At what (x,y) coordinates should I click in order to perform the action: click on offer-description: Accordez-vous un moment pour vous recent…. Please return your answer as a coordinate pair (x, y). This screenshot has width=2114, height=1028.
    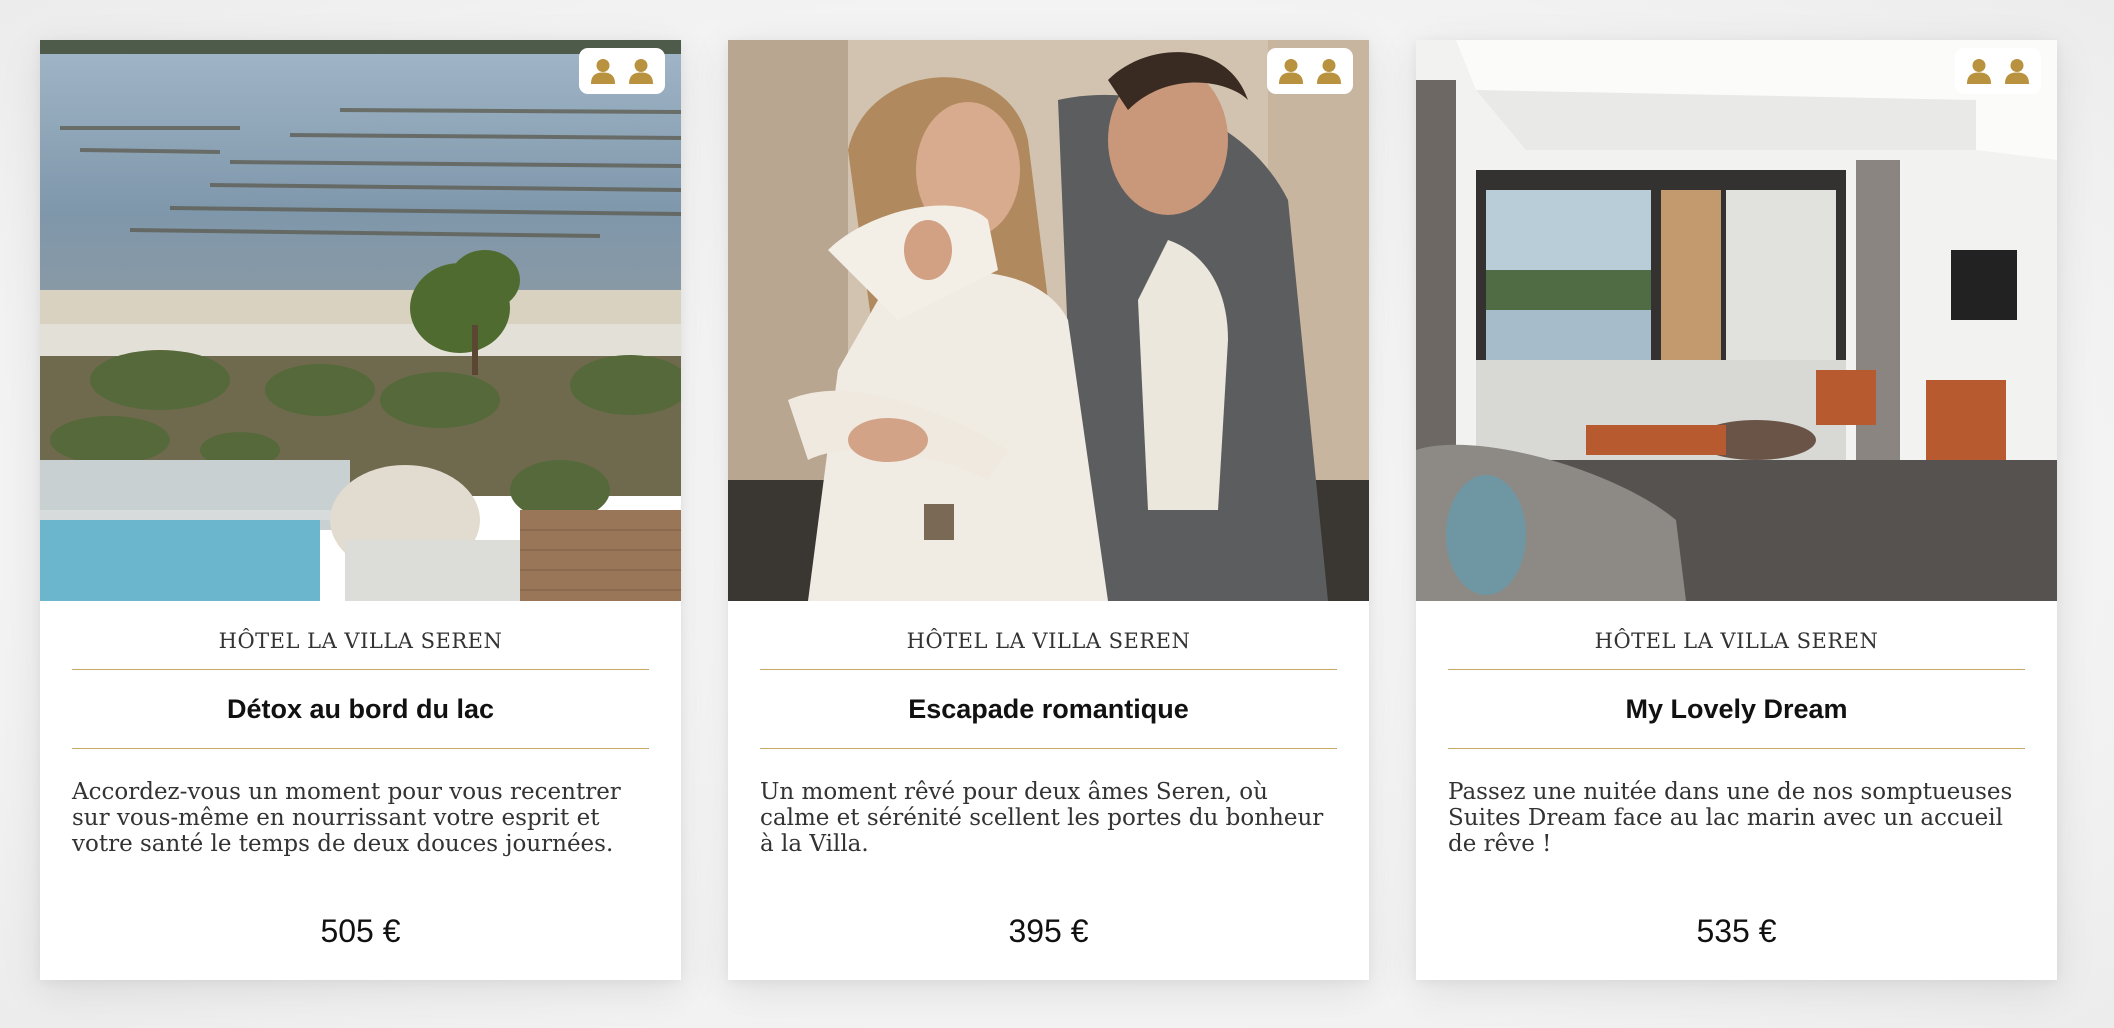
    Looking at the image, I should click on (346, 818).